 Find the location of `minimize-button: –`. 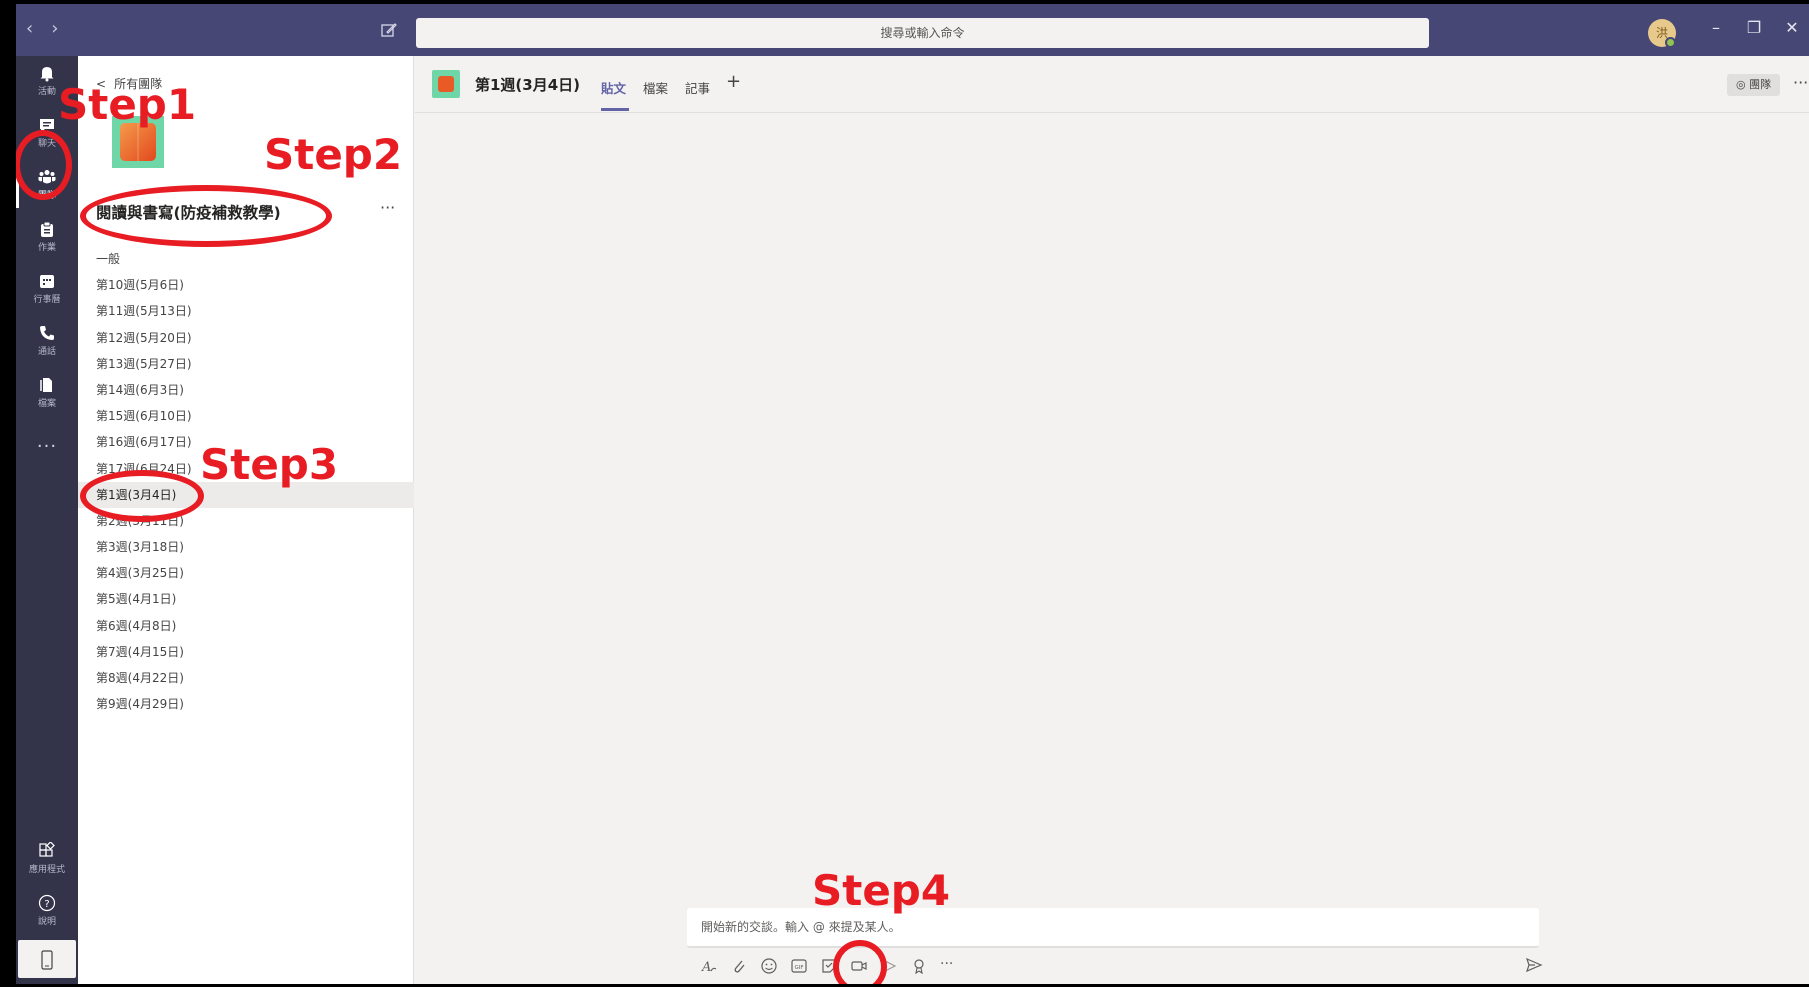

minimize-button: – is located at coordinates (1716, 27).